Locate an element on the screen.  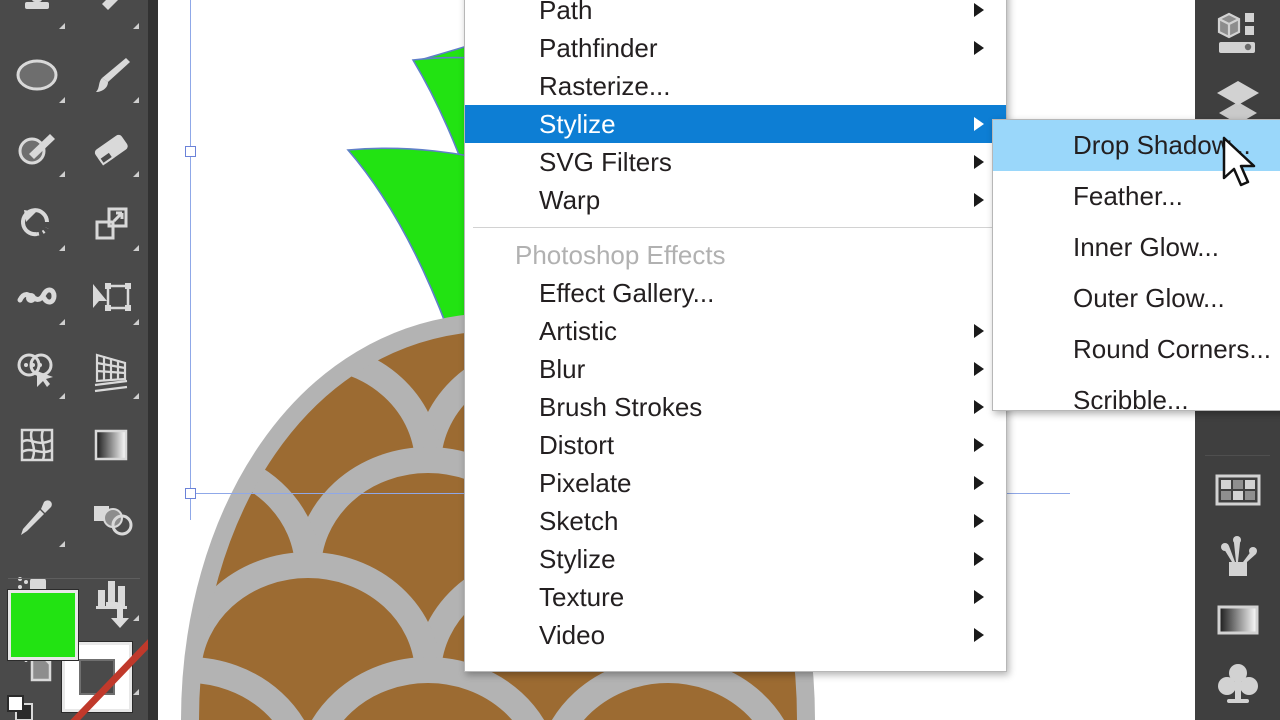
brushes-icon is located at coordinates (1237, 555).